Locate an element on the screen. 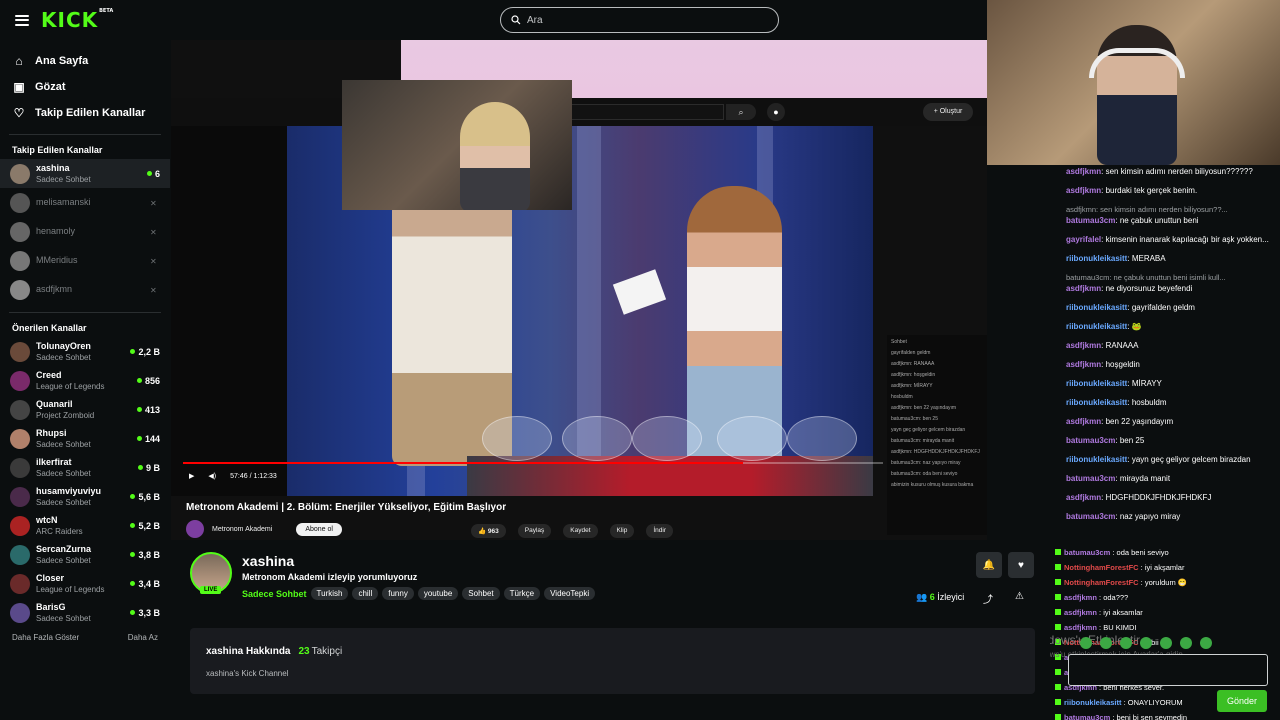 The height and width of the screenshot is (720, 1280). search-box is located at coordinates (639, 20).